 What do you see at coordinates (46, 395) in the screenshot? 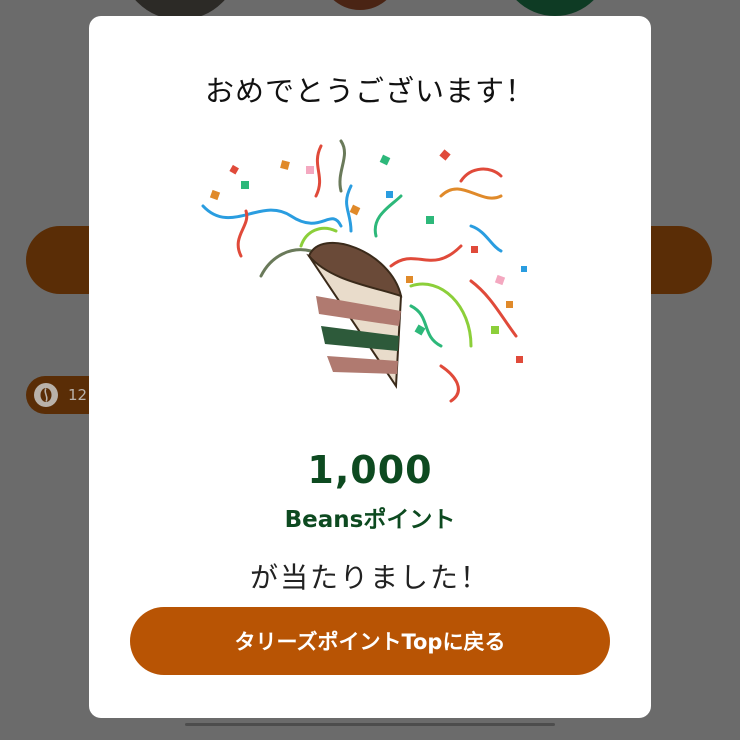
I see `coffee-bean-icon` at bounding box center [46, 395].